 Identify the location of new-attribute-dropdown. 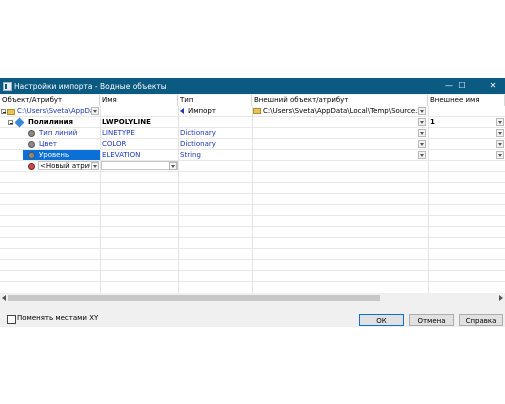
(95, 166).